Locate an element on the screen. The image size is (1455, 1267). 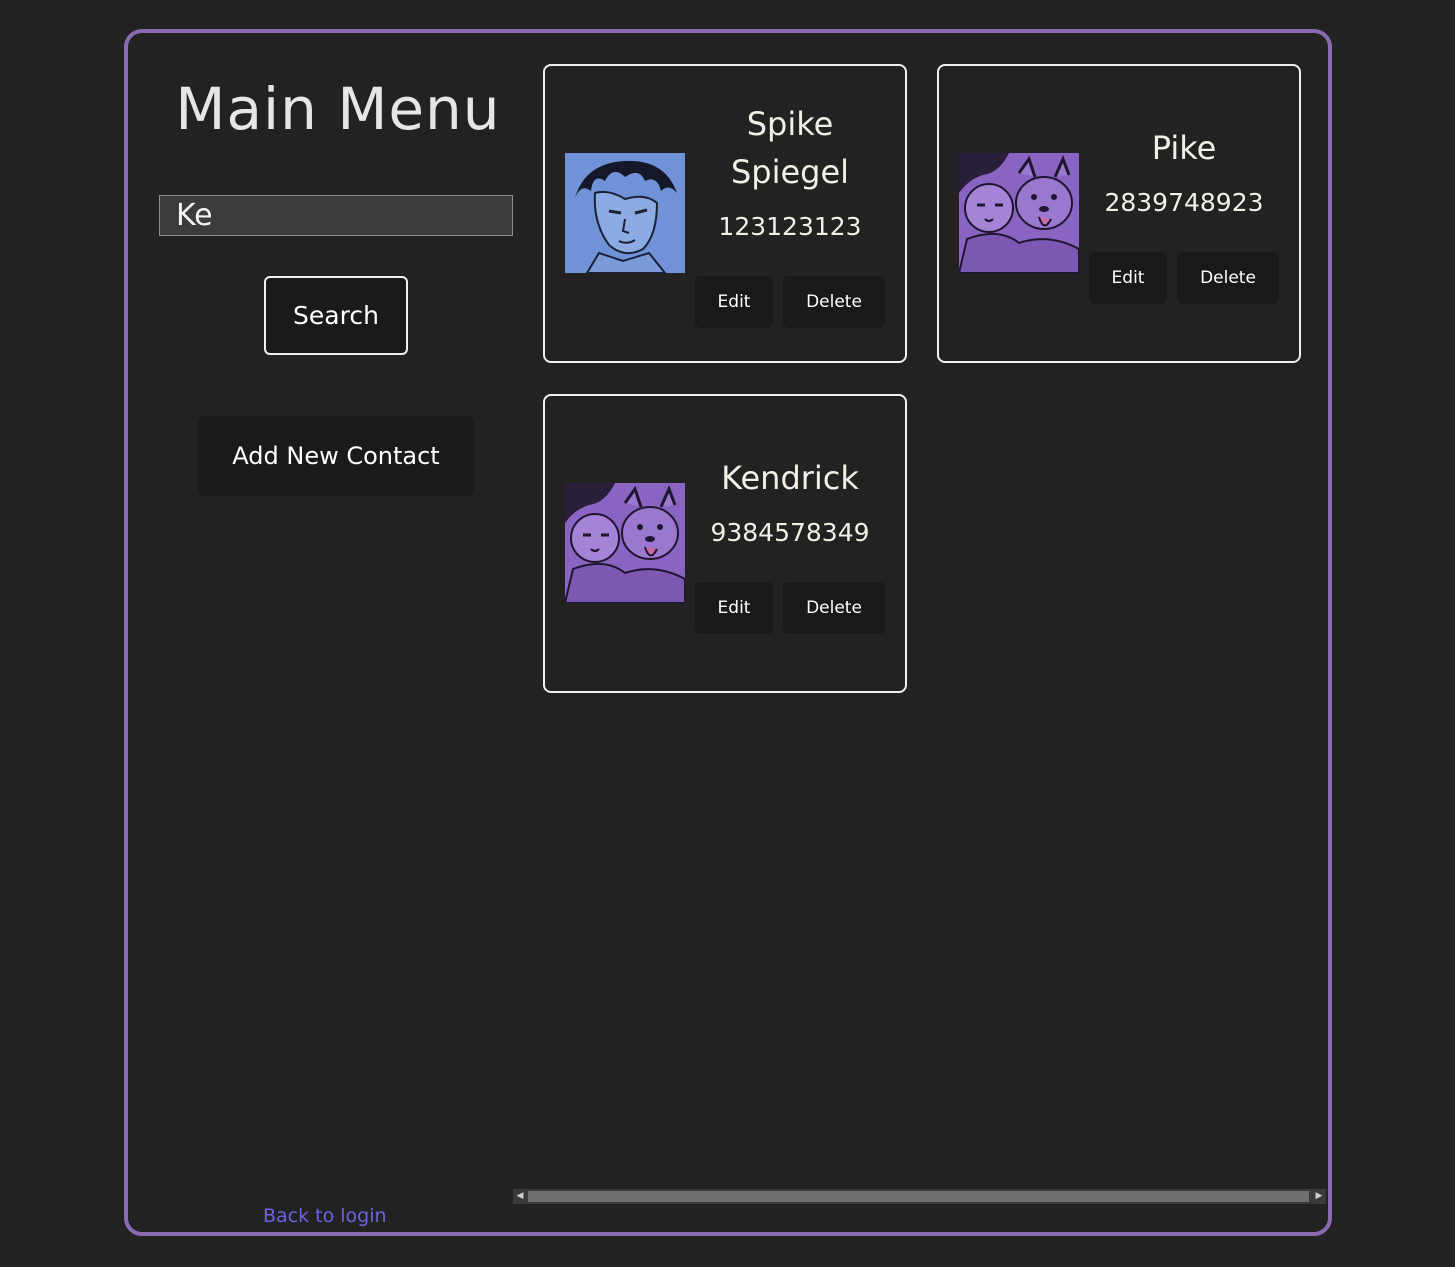
contact-phone: 123123123 is located at coordinates (790, 226).